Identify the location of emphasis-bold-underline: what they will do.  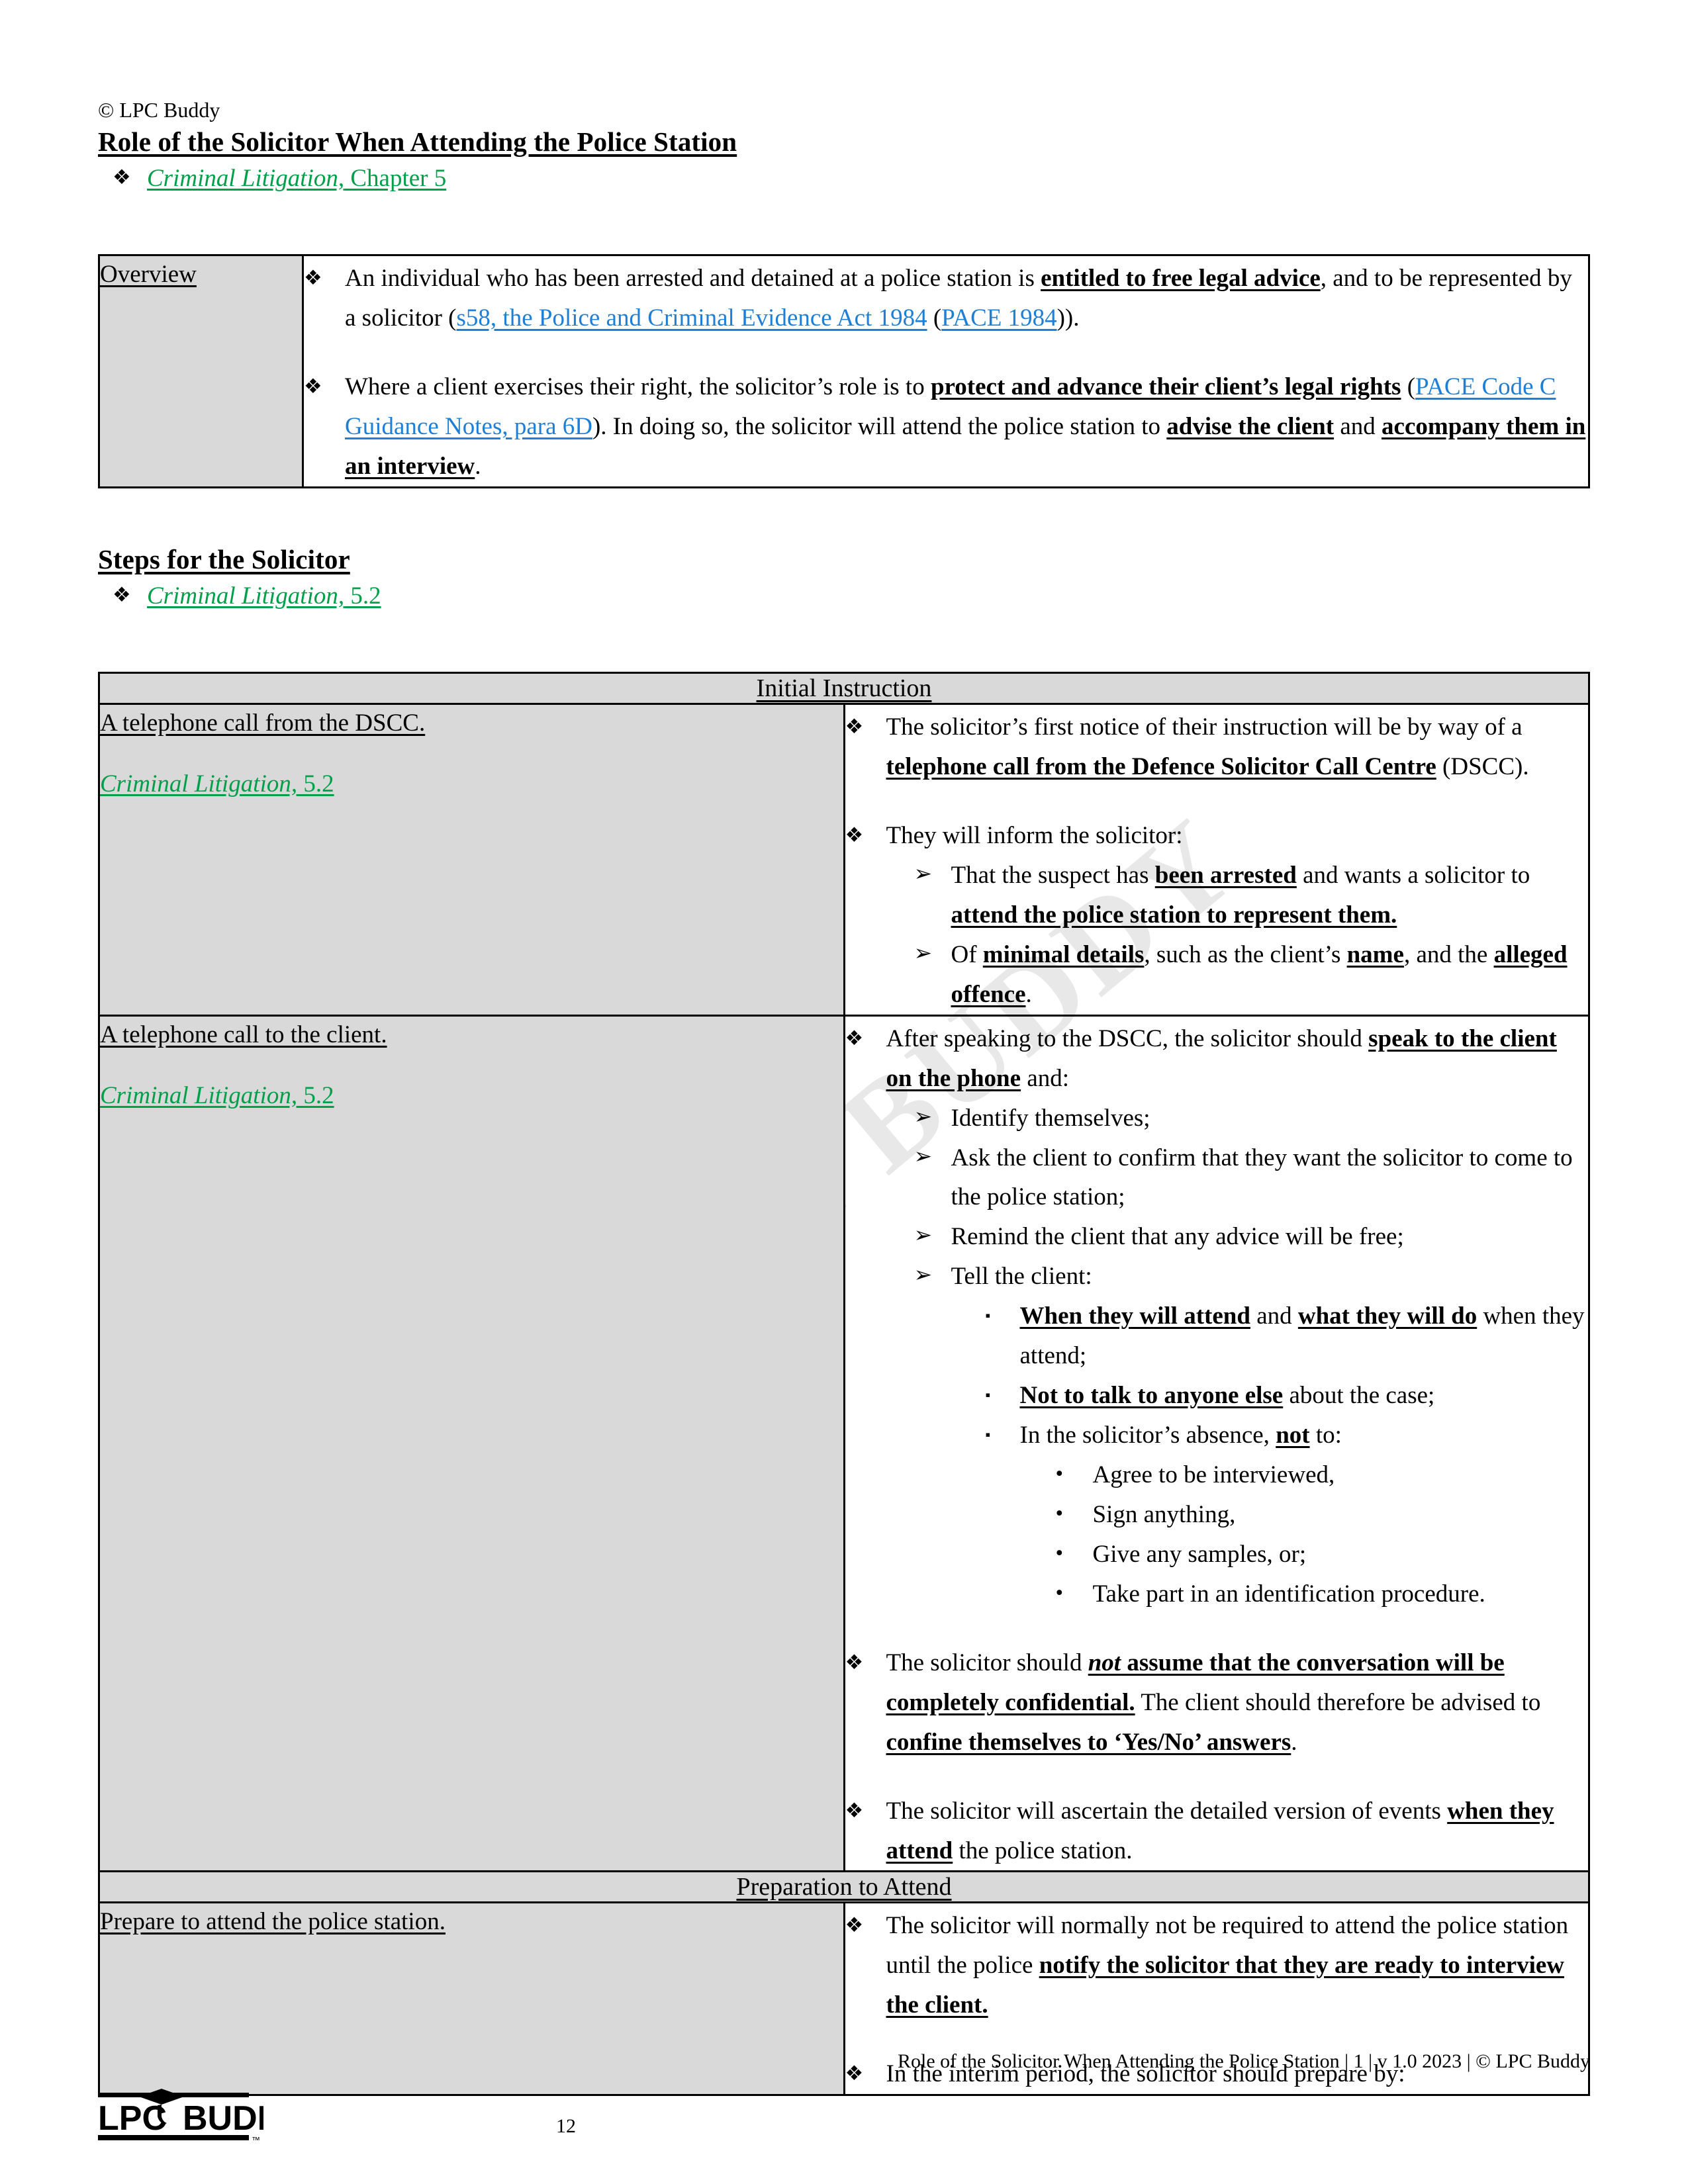
(1387, 1316).